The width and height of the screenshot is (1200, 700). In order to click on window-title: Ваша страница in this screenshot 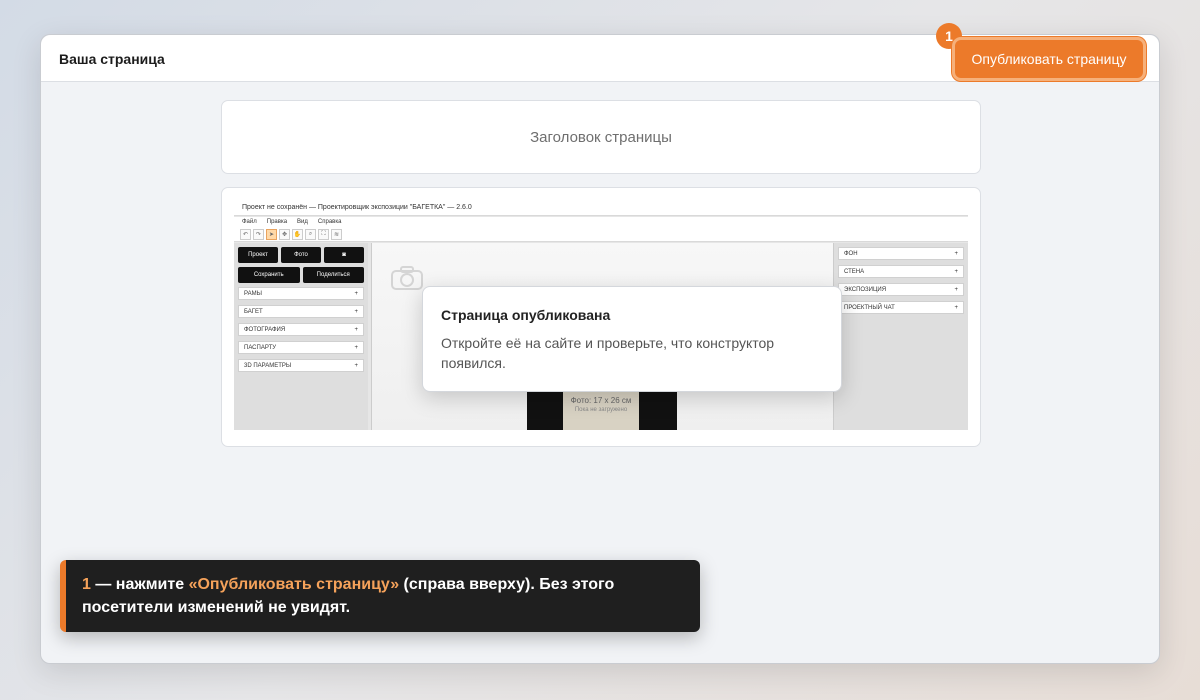, I will do `click(112, 59)`.